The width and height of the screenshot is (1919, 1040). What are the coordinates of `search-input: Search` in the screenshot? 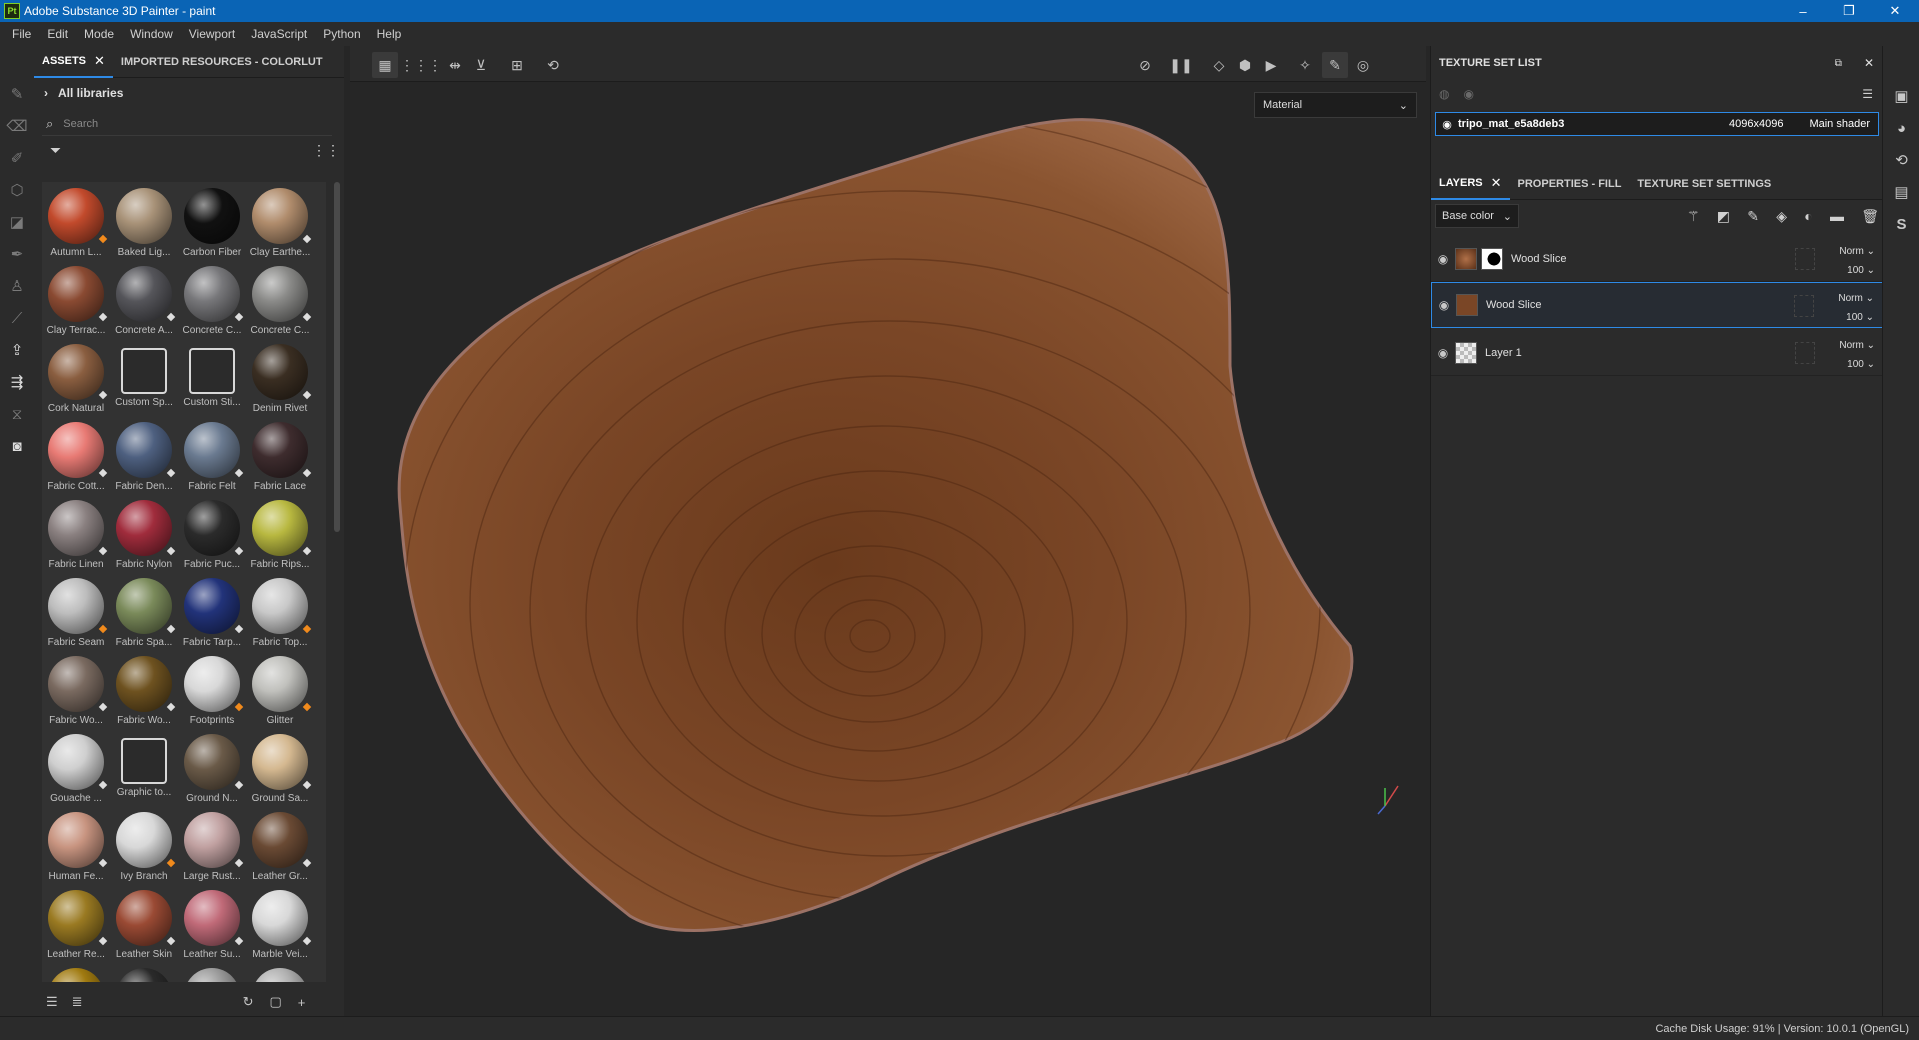 It's located at (80, 124).